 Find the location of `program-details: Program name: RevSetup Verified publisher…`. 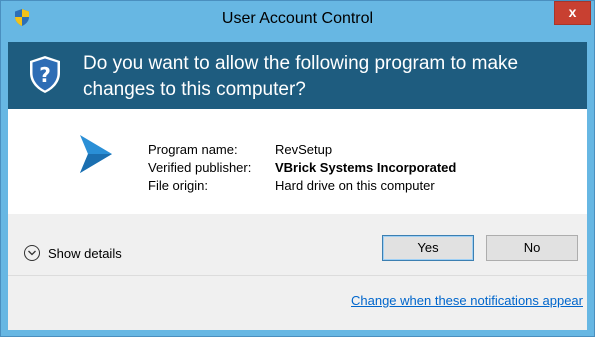

program-details: Program name: RevSetup Verified publisher… is located at coordinates (302, 168).